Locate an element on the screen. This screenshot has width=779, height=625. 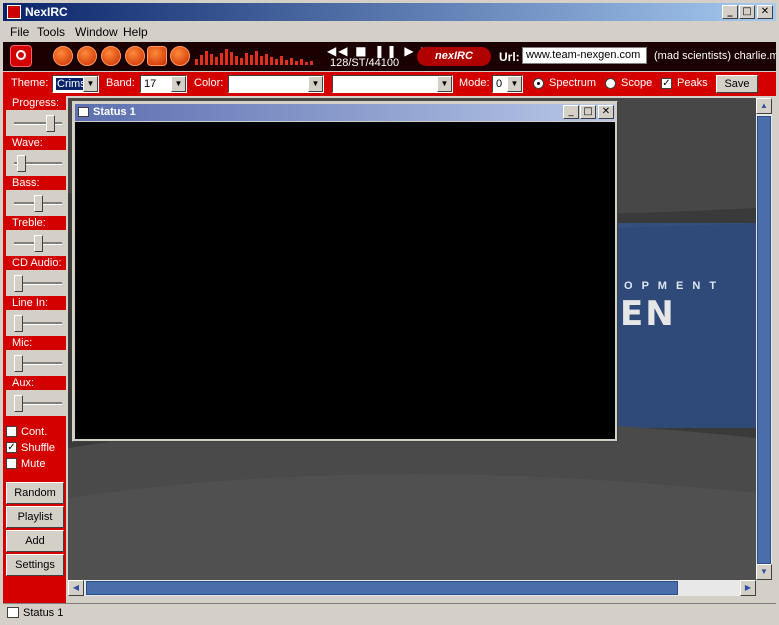
background-word-opment: O P M E N T is located at coordinates (672, 286).